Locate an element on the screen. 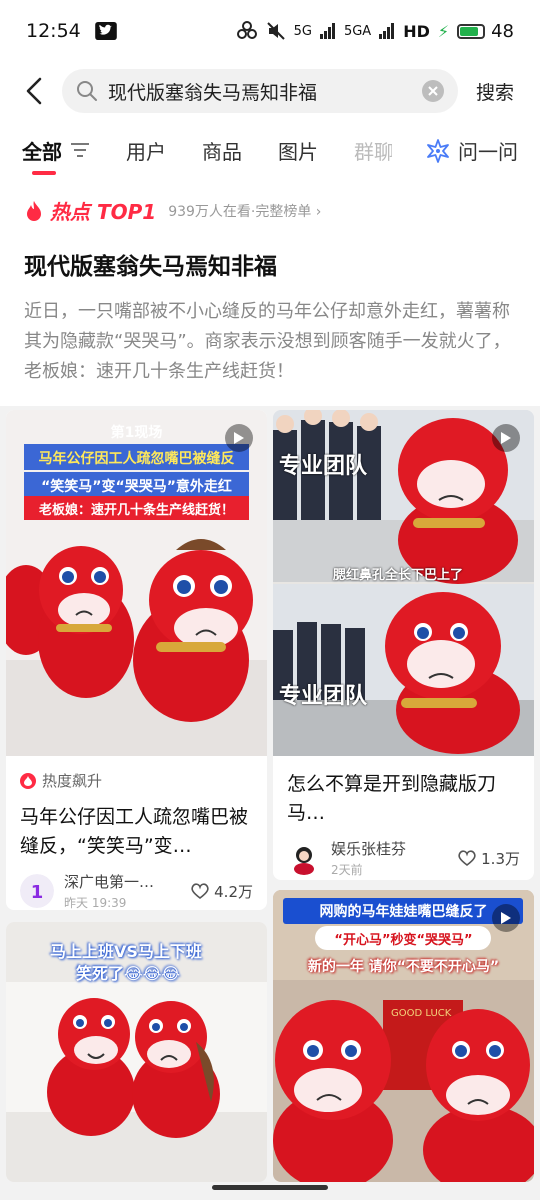 The height and width of the screenshot is (1200, 540). trending-icon is located at coordinates (28, 780).